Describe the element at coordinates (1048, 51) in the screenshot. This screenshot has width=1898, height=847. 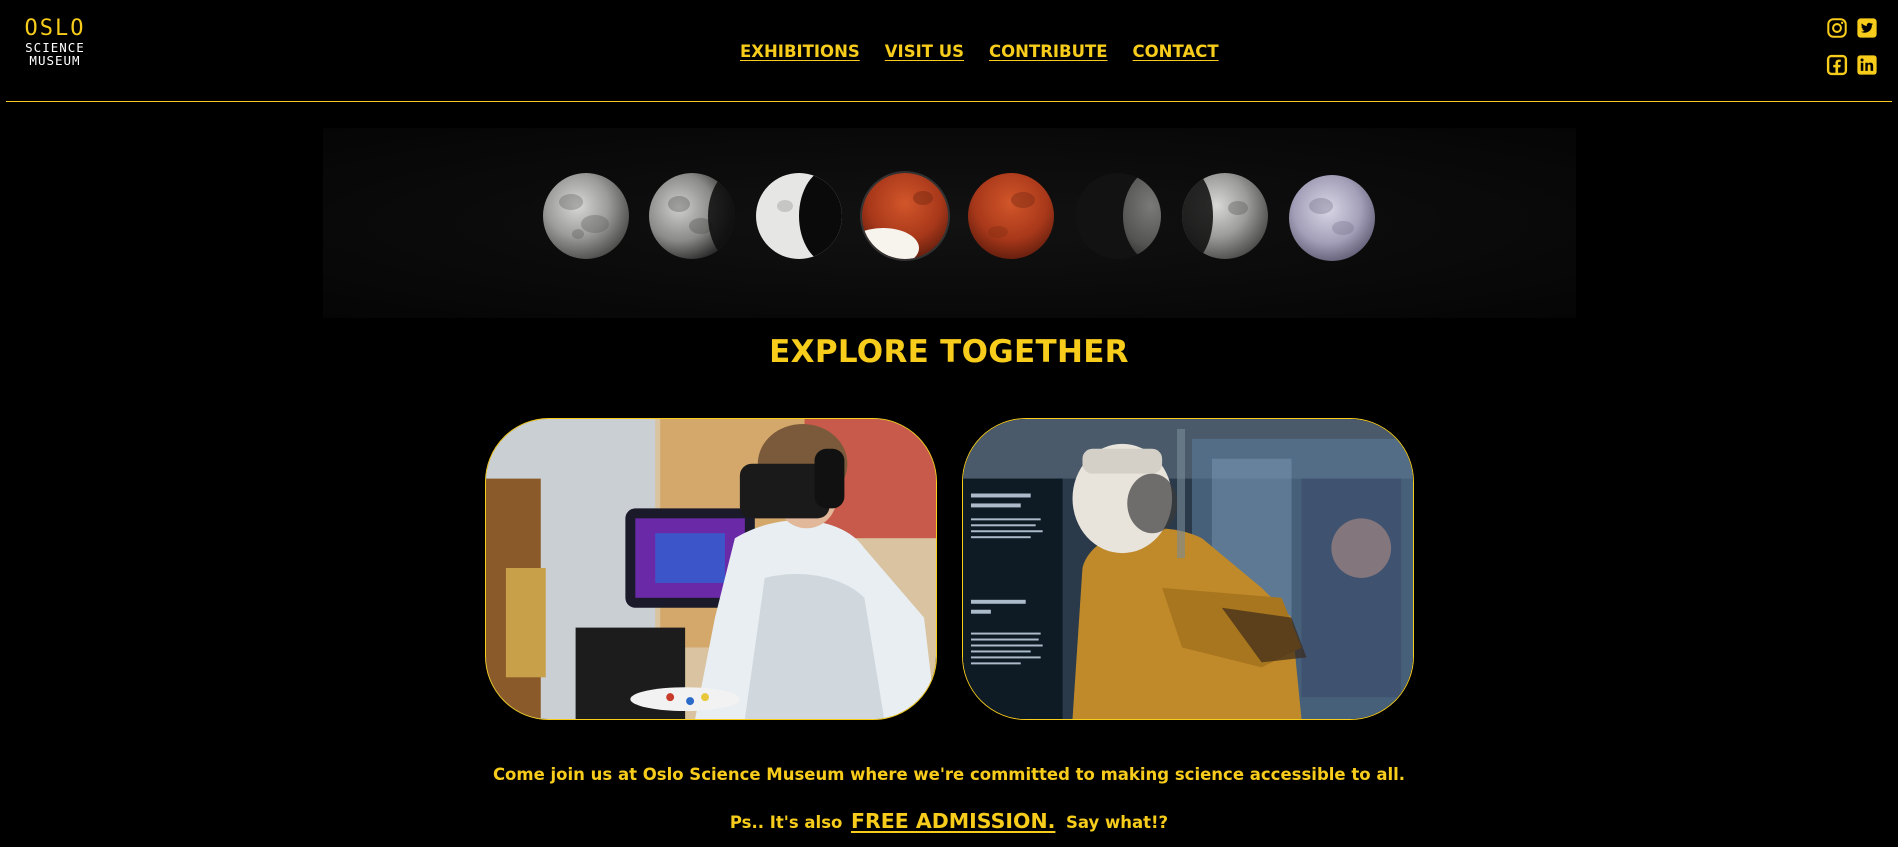
I see `nav-contribute: CONTRIBUTE` at that location.